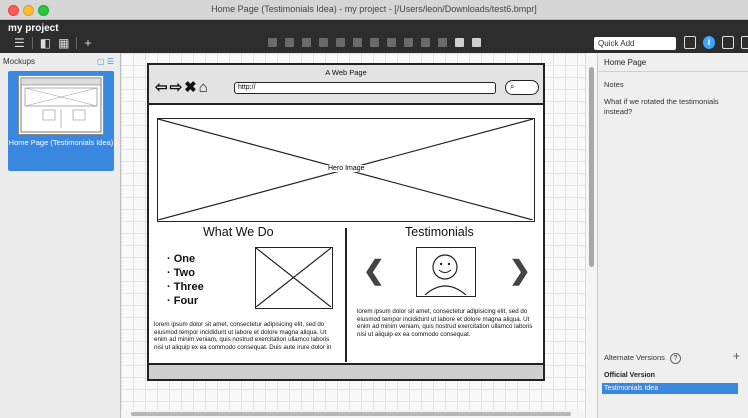 The height and width of the screenshot is (418, 748). I want to click on what-we-do-heading: What We Do, so click(238, 232).